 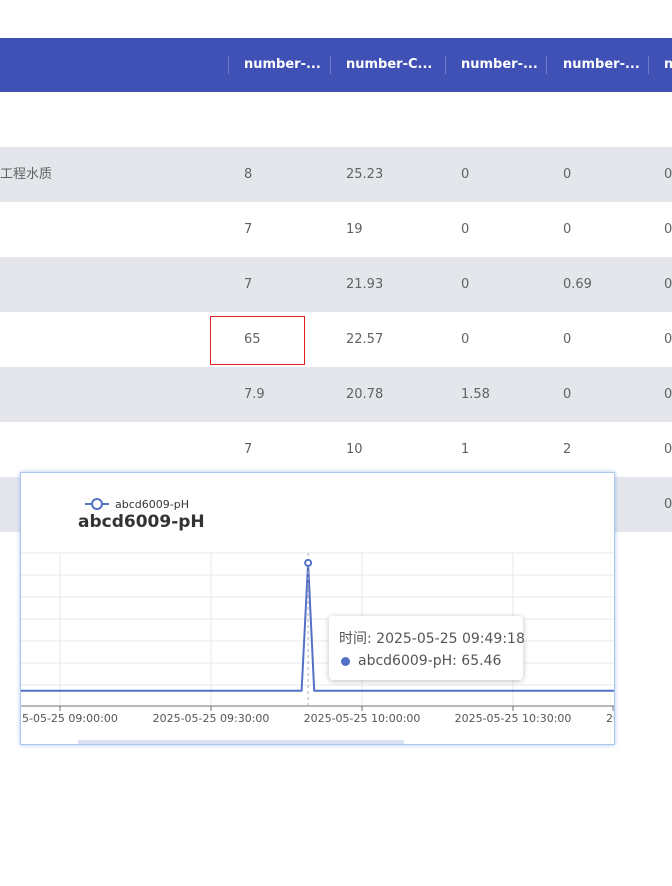 I want to click on table-cell: 1, so click(x=465, y=449).